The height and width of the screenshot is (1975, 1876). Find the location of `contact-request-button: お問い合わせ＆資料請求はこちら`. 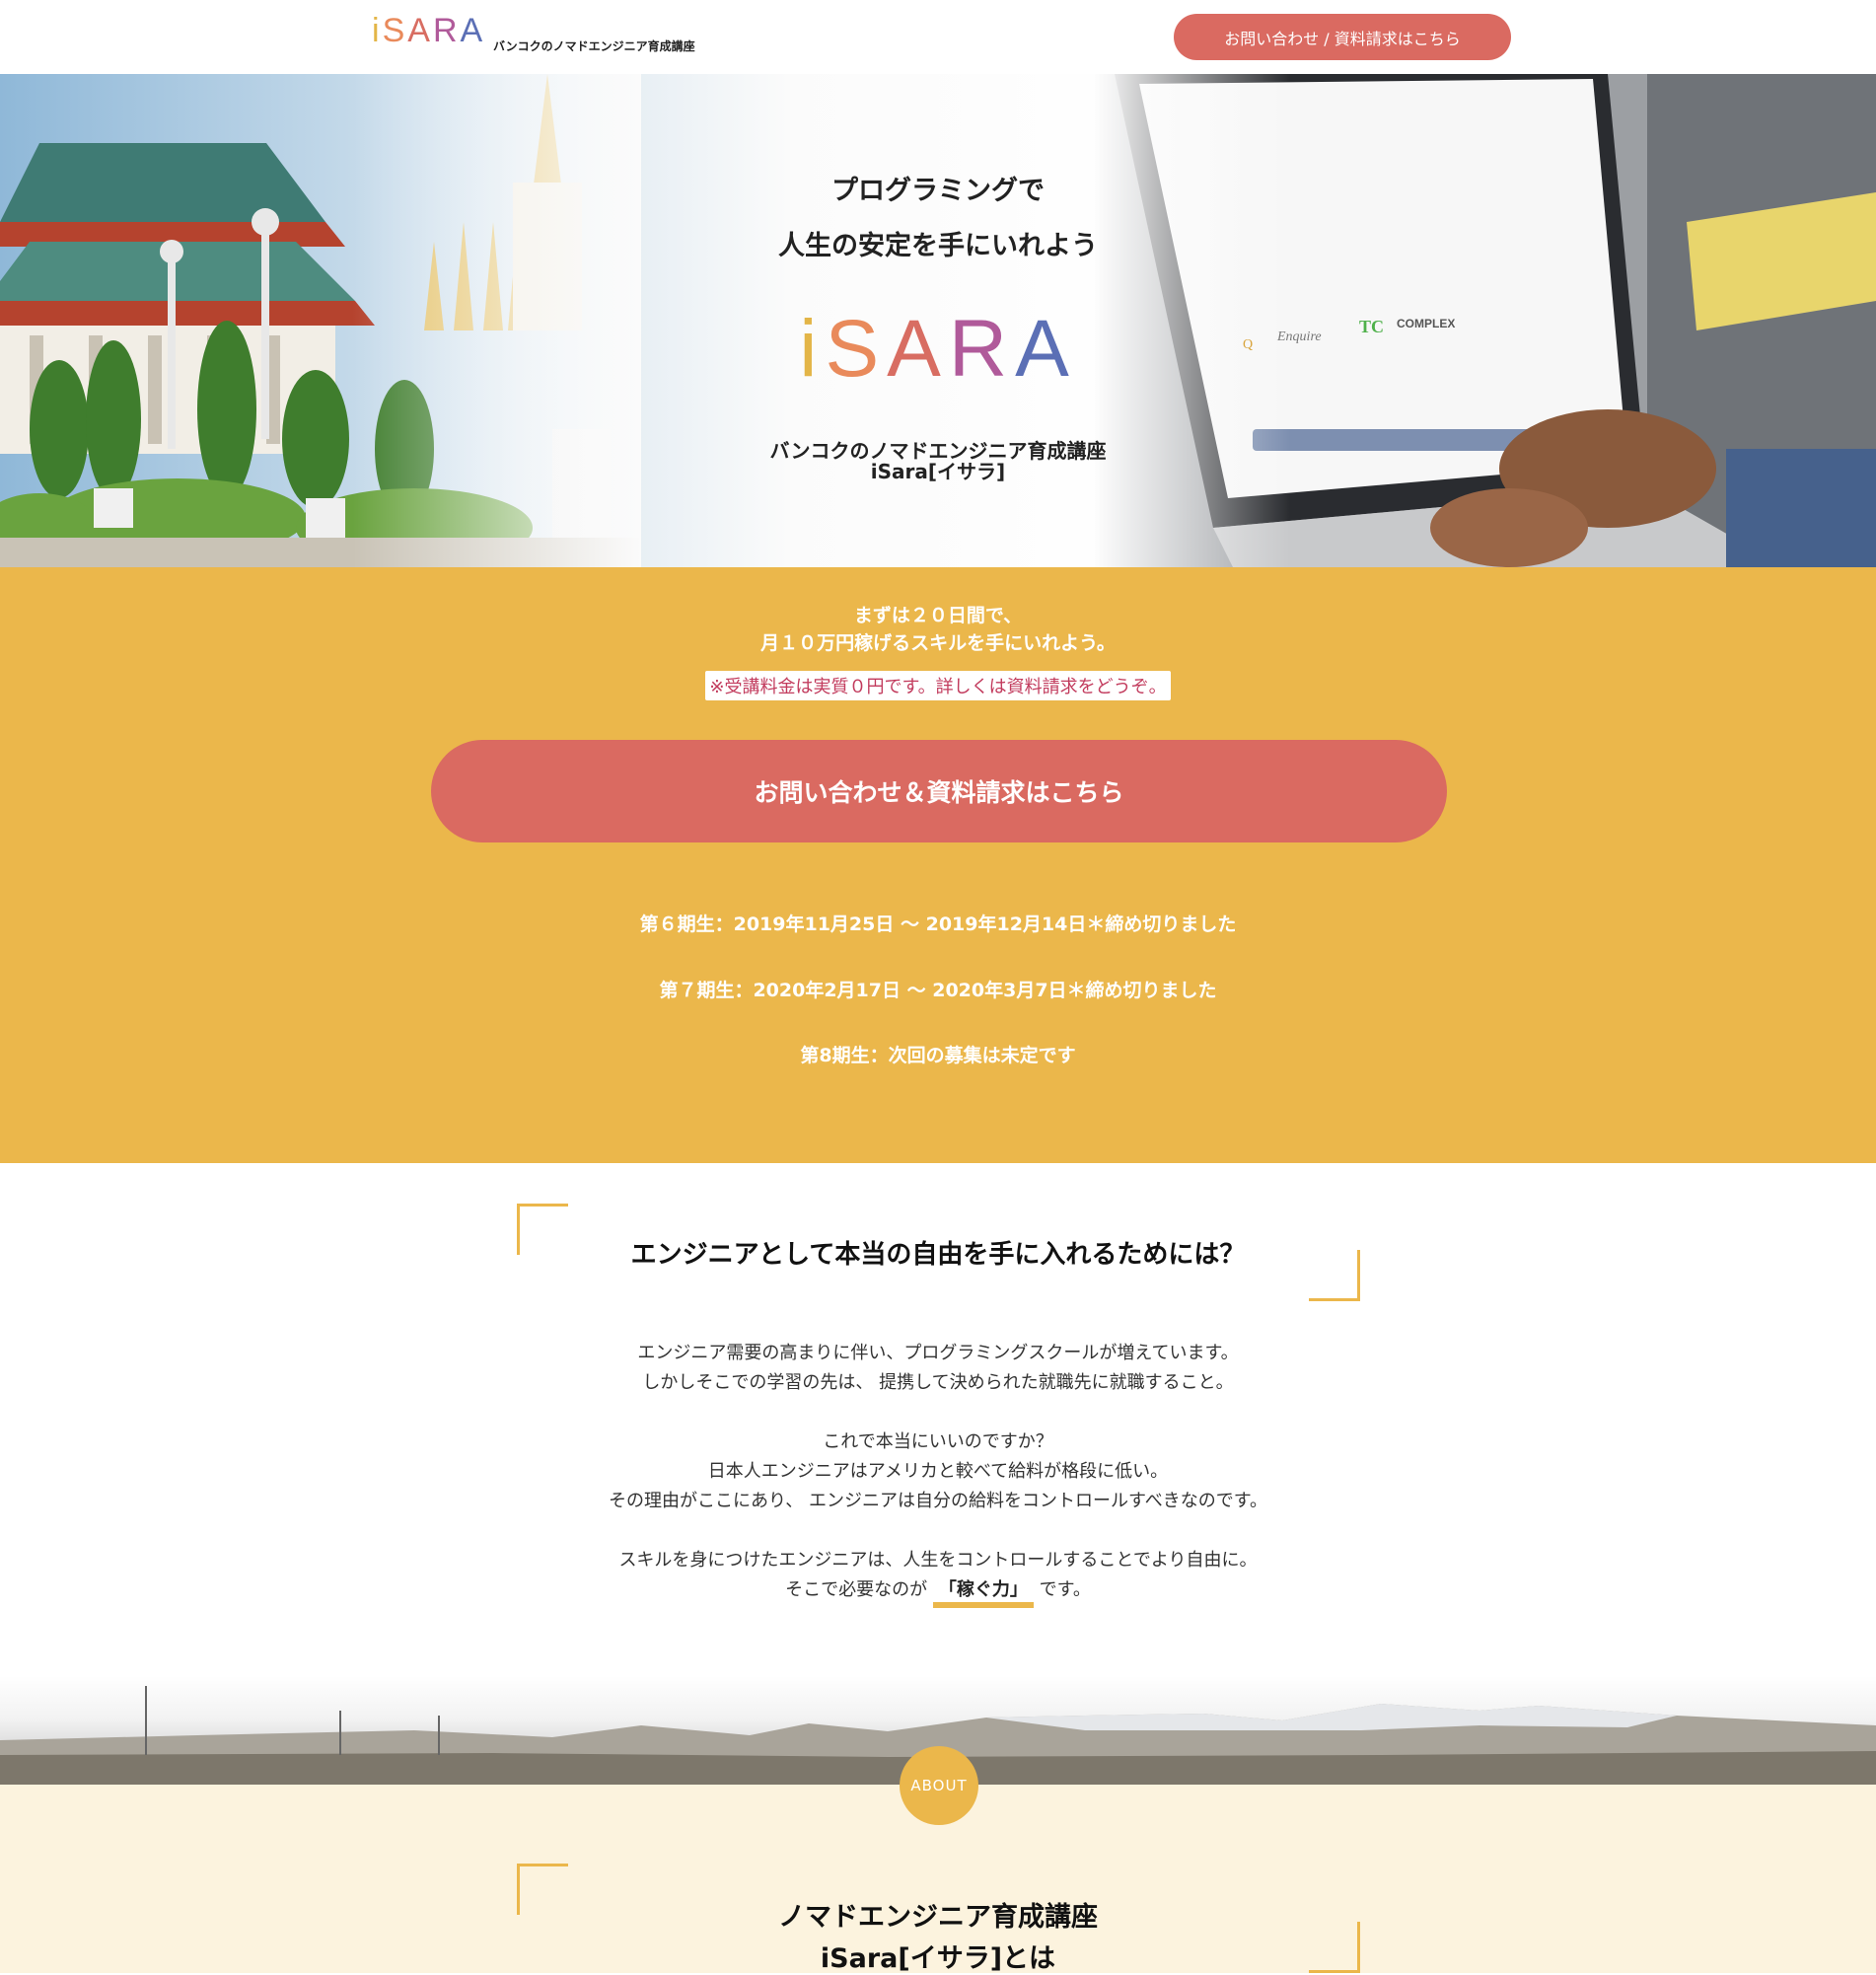

contact-request-button: お問い合わせ＆資料請求はこちら is located at coordinates (939, 791).